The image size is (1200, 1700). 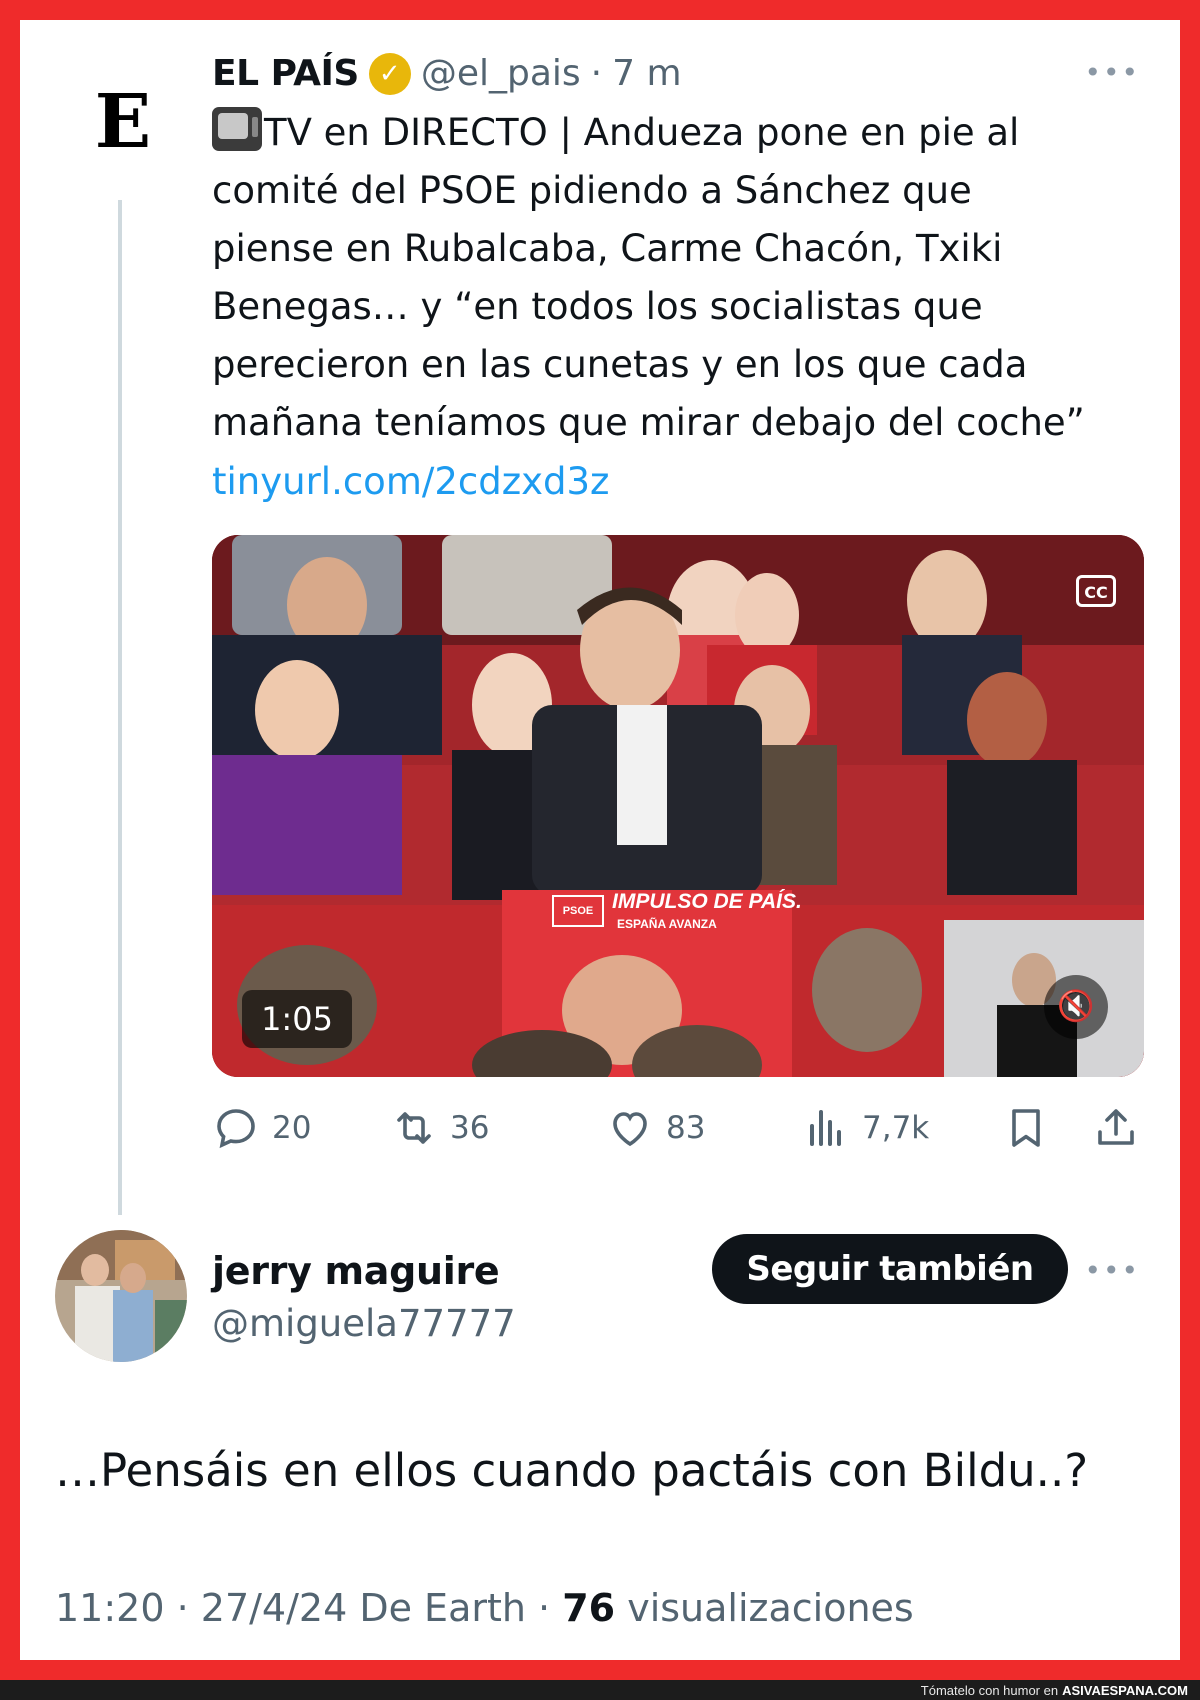 I want to click on share-icon, so click(x=1116, y=1127).